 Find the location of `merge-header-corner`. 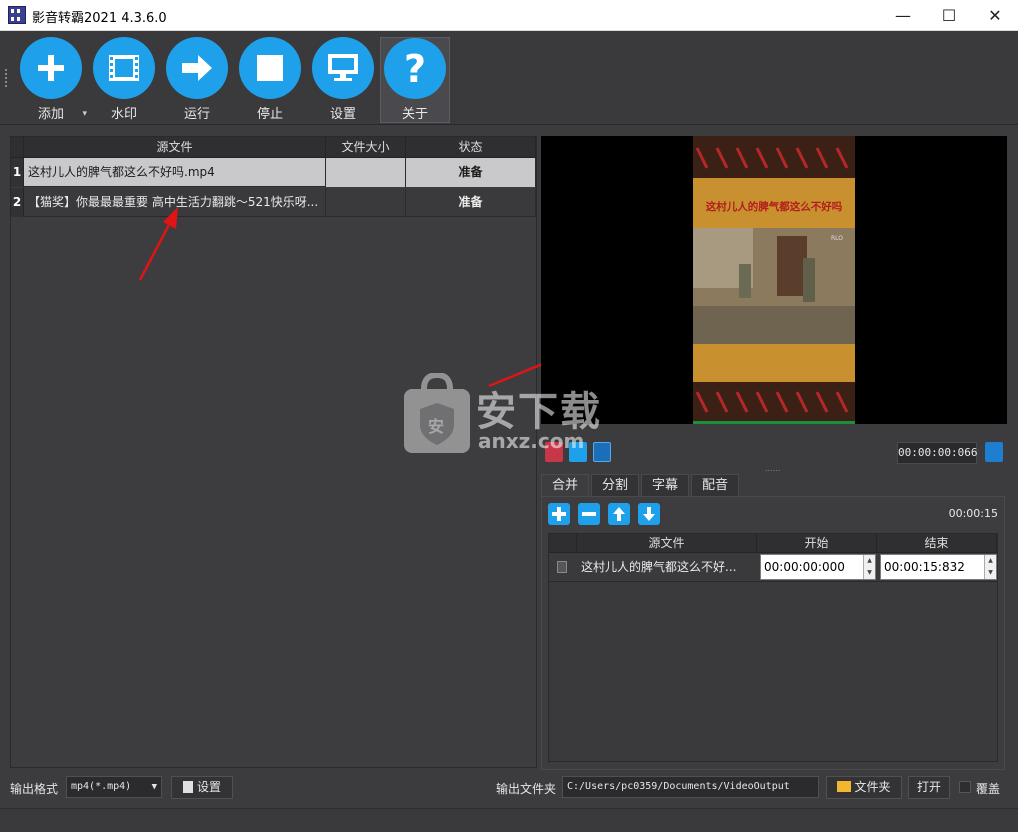

merge-header-corner is located at coordinates (563, 543).